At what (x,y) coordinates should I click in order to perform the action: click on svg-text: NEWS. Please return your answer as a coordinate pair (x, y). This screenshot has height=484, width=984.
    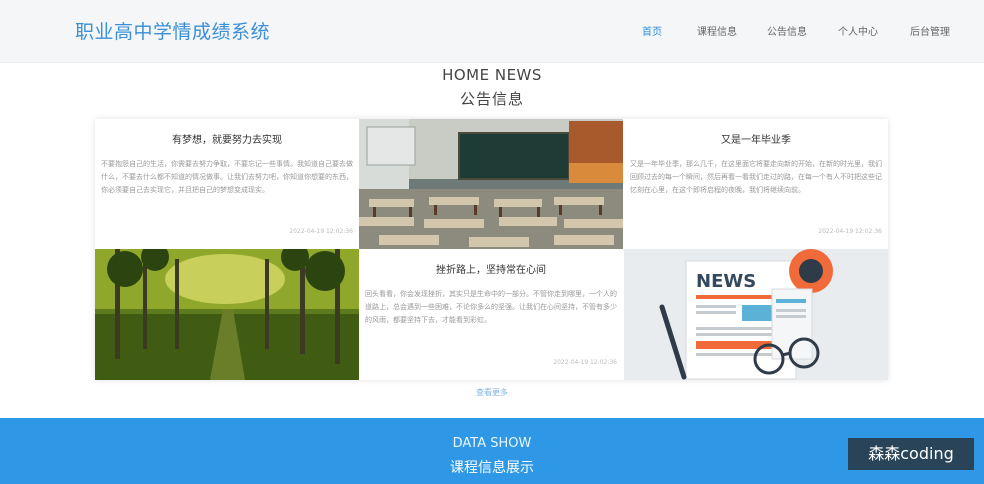
    Looking at the image, I should click on (726, 281).